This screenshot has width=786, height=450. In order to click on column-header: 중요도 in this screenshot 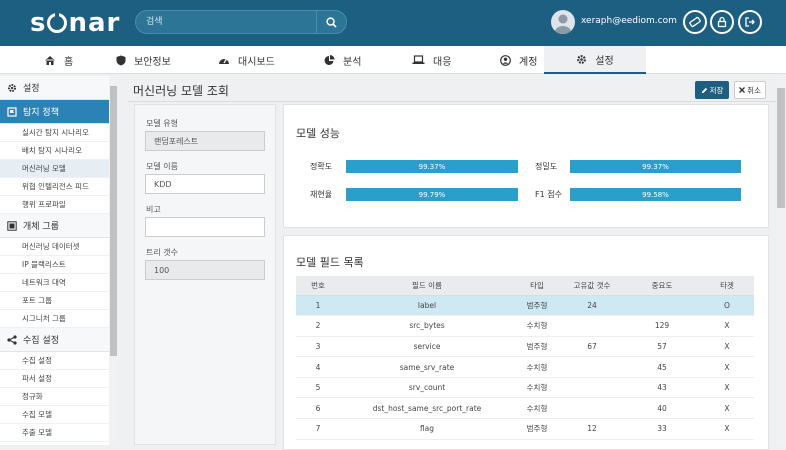, I will do `click(662, 286)`.